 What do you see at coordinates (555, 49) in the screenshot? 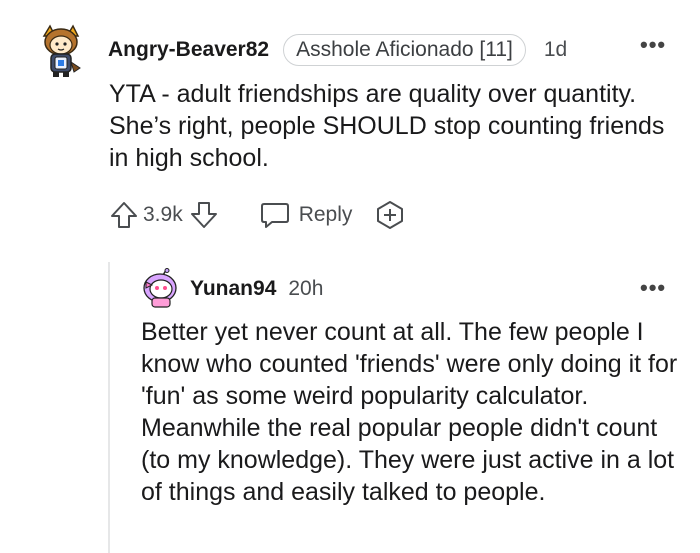
I see `timestamp: 1d` at bounding box center [555, 49].